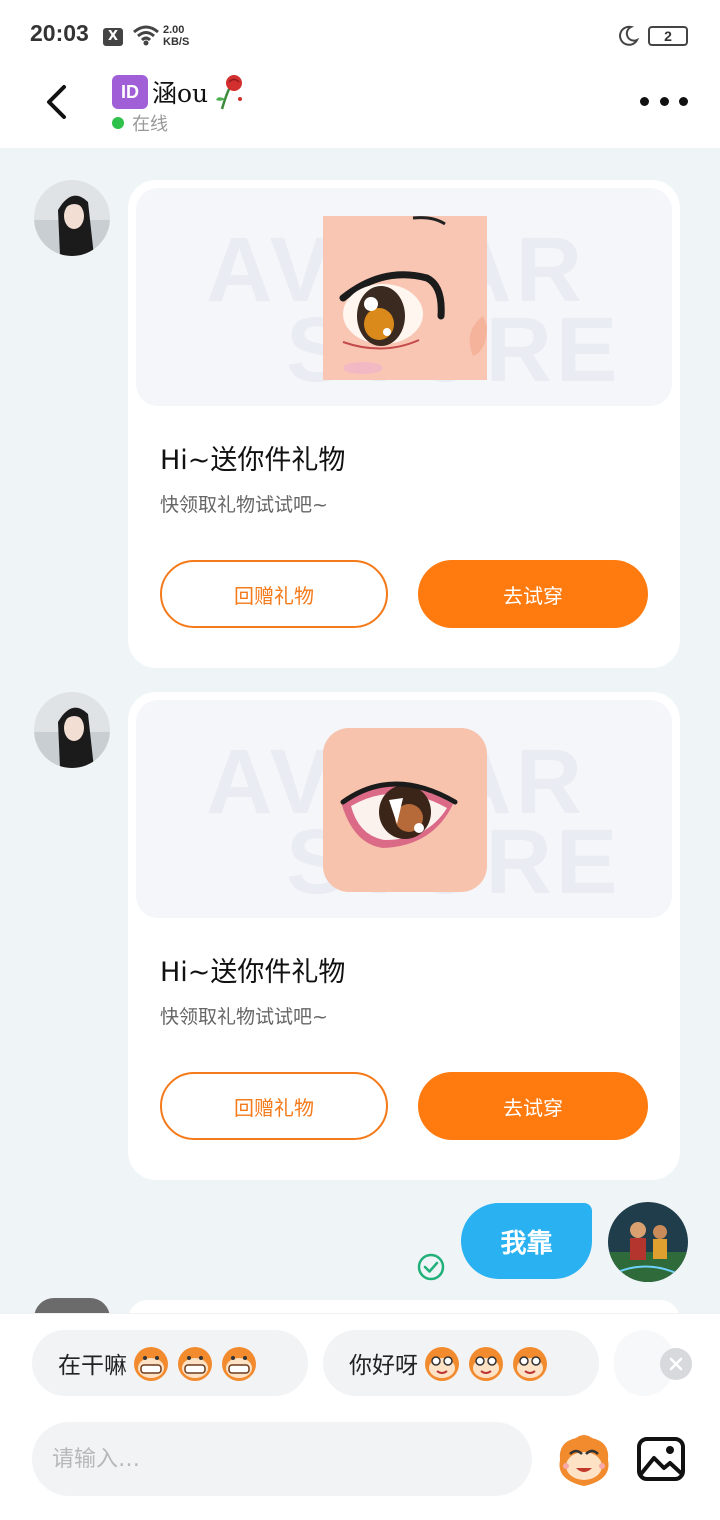 This screenshot has width=720, height=1520. What do you see at coordinates (661, 1459) in the screenshot?
I see `image-button` at bounding box center [661, 1459].